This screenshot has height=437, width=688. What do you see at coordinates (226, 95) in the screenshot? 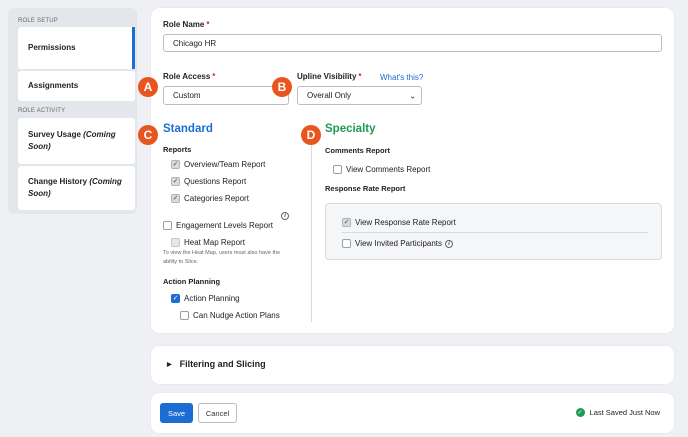
I see `role-access-input: Custom` at bounding box center [226, 95].